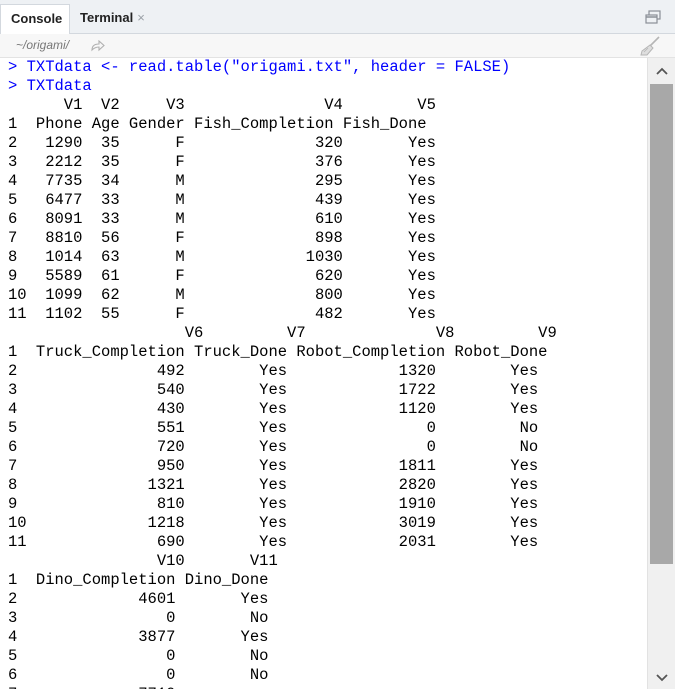  What do you see at coordinates (337, 46) in the screenshot?
I see `working-directory-bar: ~/origami/` at bounding box center [337, 46].